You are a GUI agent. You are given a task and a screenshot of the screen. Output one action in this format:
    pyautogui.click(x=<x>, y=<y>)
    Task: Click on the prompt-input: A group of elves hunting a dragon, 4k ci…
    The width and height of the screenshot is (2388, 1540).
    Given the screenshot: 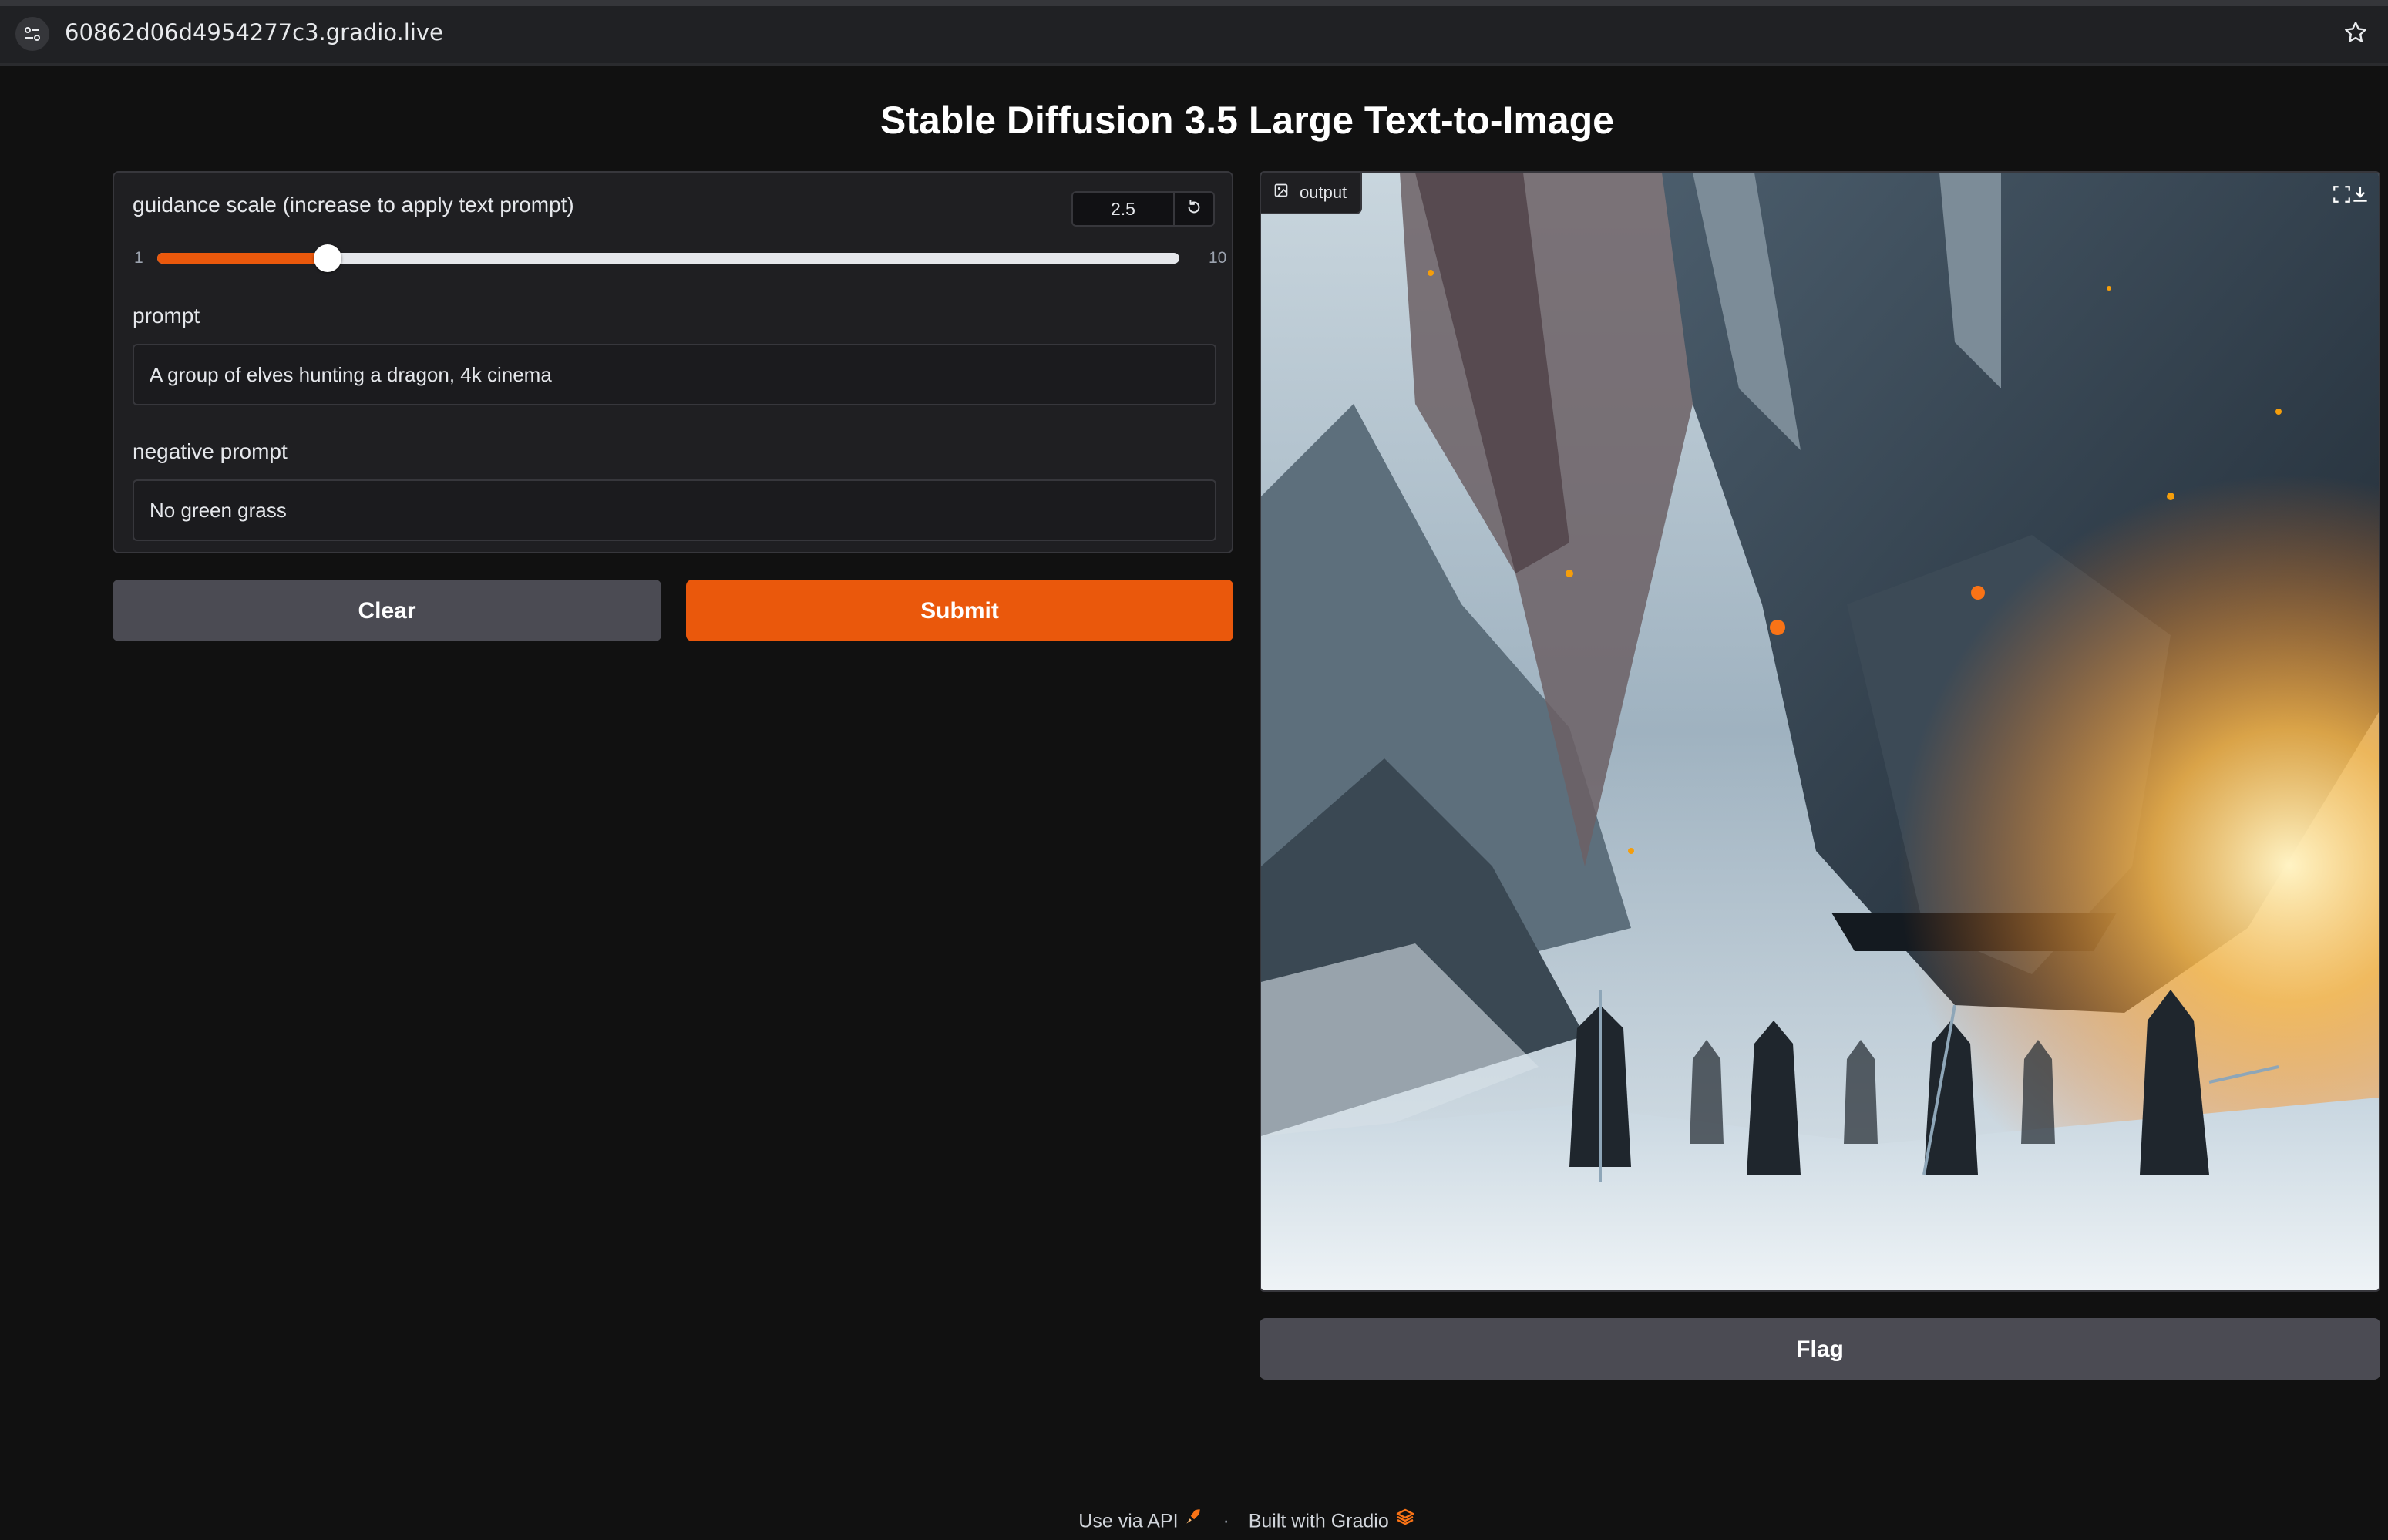 What is the action you would take?
    pyautogui.click(x=674, y=374)
    